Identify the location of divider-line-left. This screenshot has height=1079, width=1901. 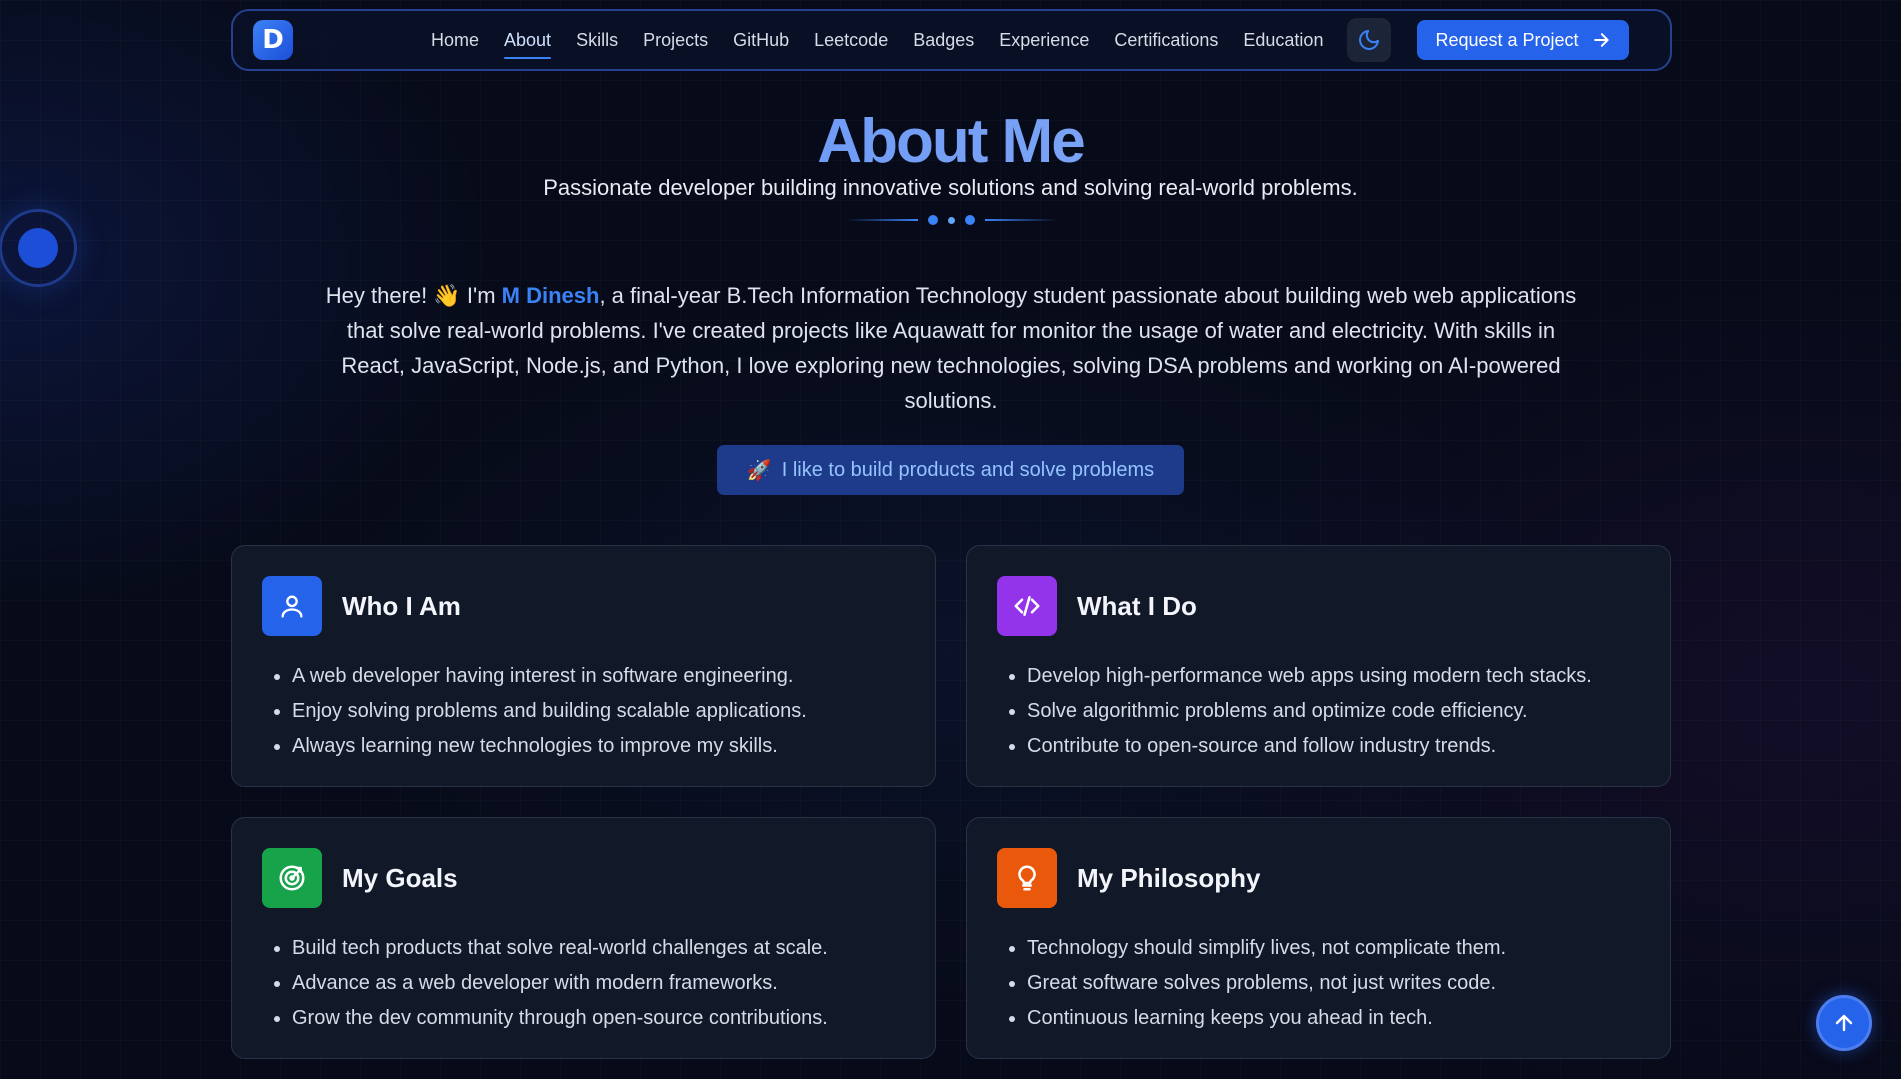
(881, 220).